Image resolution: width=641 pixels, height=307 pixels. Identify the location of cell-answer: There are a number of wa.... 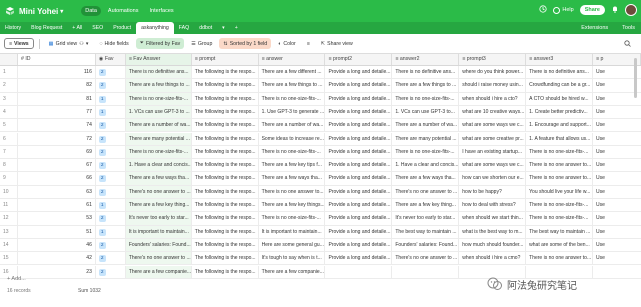
(292, 125).